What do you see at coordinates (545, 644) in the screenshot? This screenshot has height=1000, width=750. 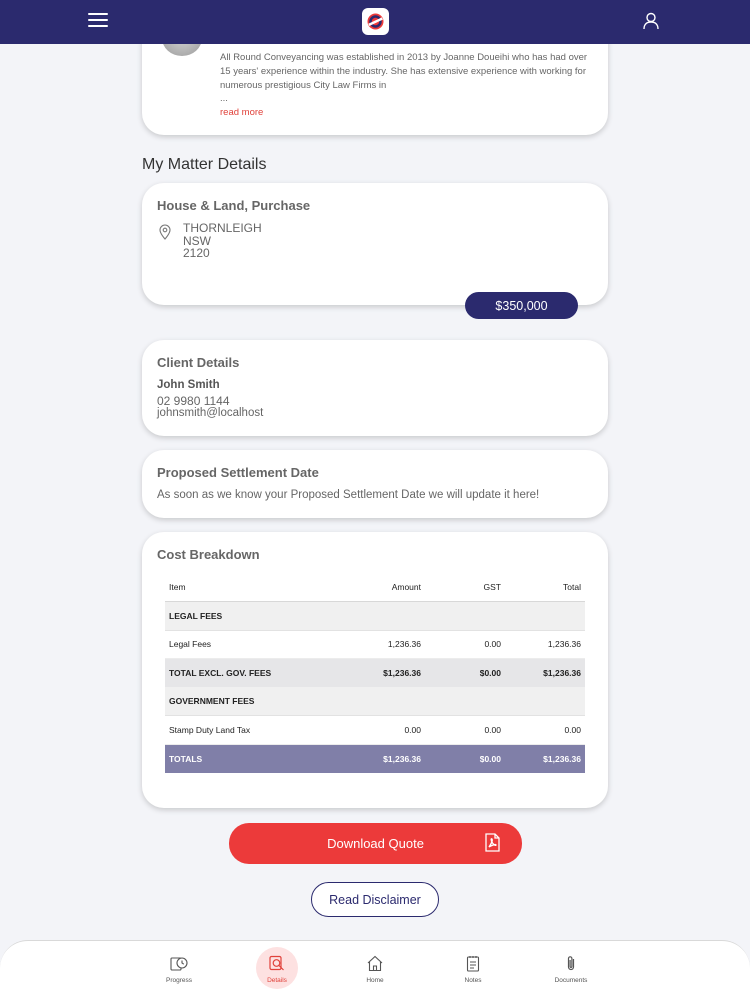 I see `cell-total: 1,236.36` at bounding box center [545, 644].